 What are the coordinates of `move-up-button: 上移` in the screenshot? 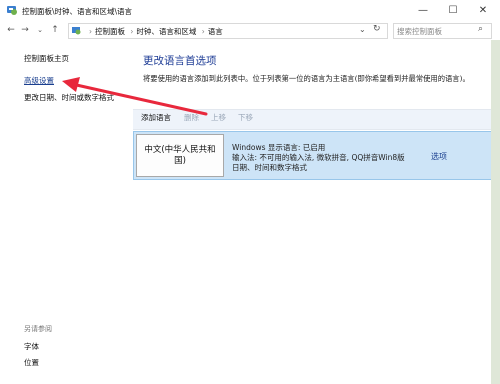 It's located at (218, 117).